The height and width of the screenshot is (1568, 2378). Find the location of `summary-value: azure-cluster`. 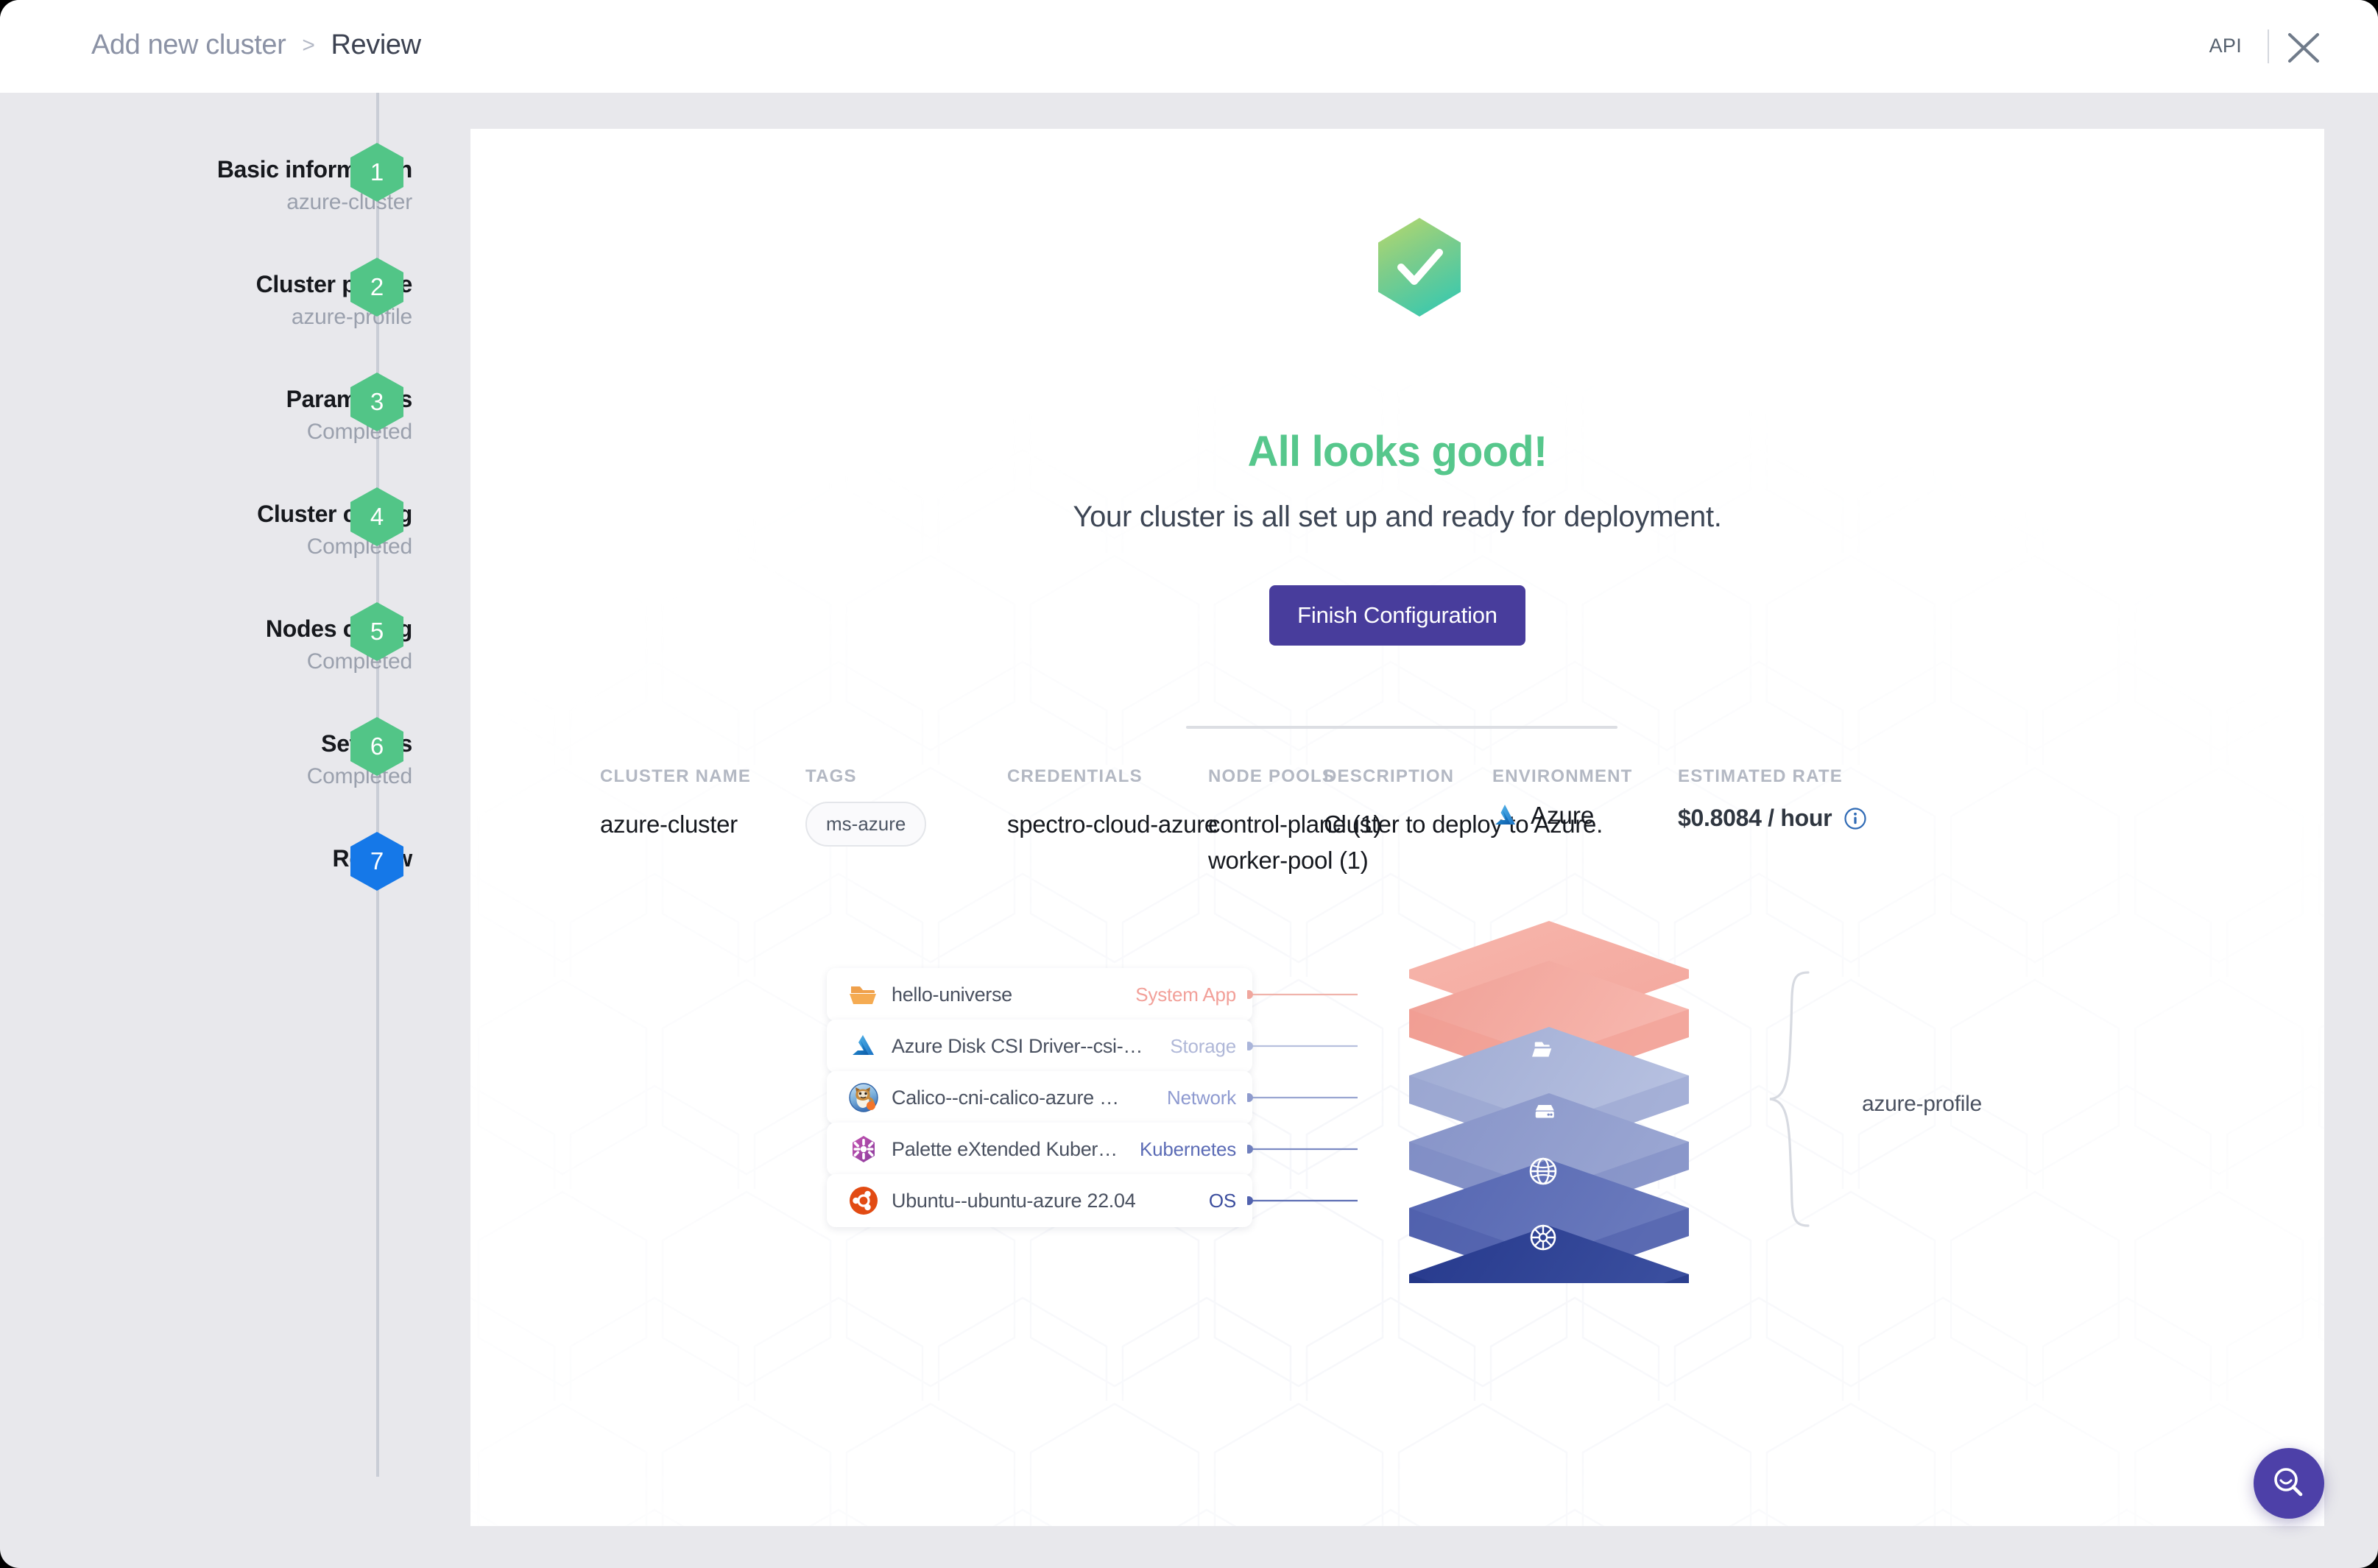

summary-value: azure-cluster is located at coordinates (669, 825).